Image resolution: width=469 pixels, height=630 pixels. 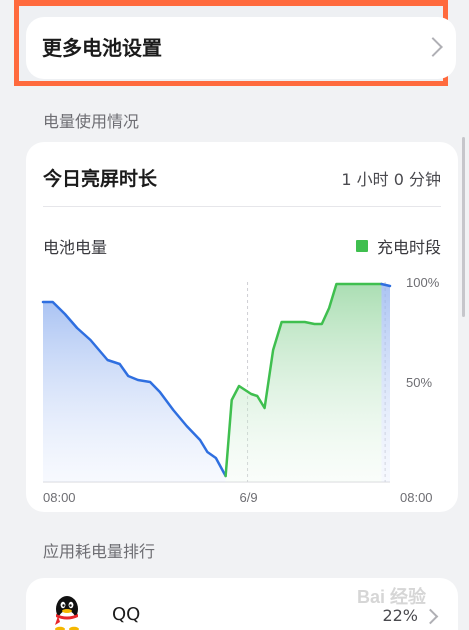 What do you see at coordinates (423, 282) in the screenshot?
I see `y-tick-label: 100%` at bounding box center [423, 282].